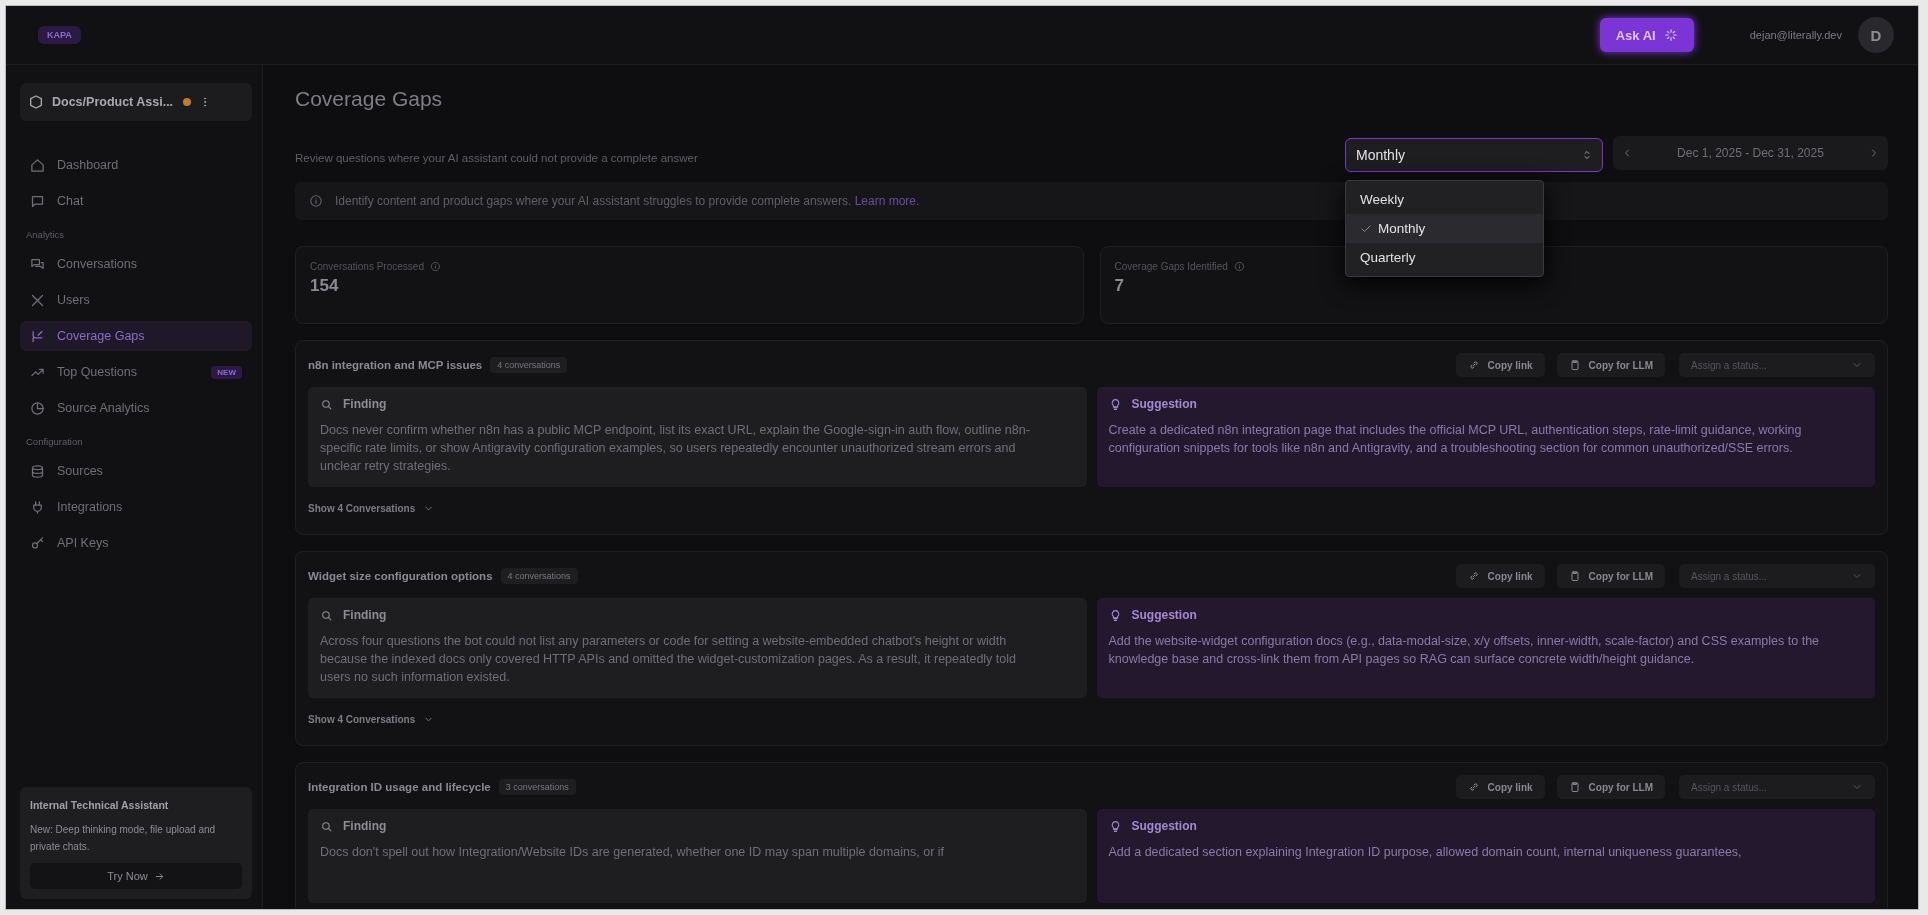 This screenshot has width=1928, height=915. Describe the element at coordinates (675, 448) in the screenshot. I see `finding-text: Docs never confirm whether n8n has a public MCP endpoint, list its exact URL, explain the Google-sign-in auth flow, outline n8n-specific rate limits, or show Antigravity configuration examples, so users repeatedly encounter unauthorized stream errors and unclear retry strategies.` at that location.